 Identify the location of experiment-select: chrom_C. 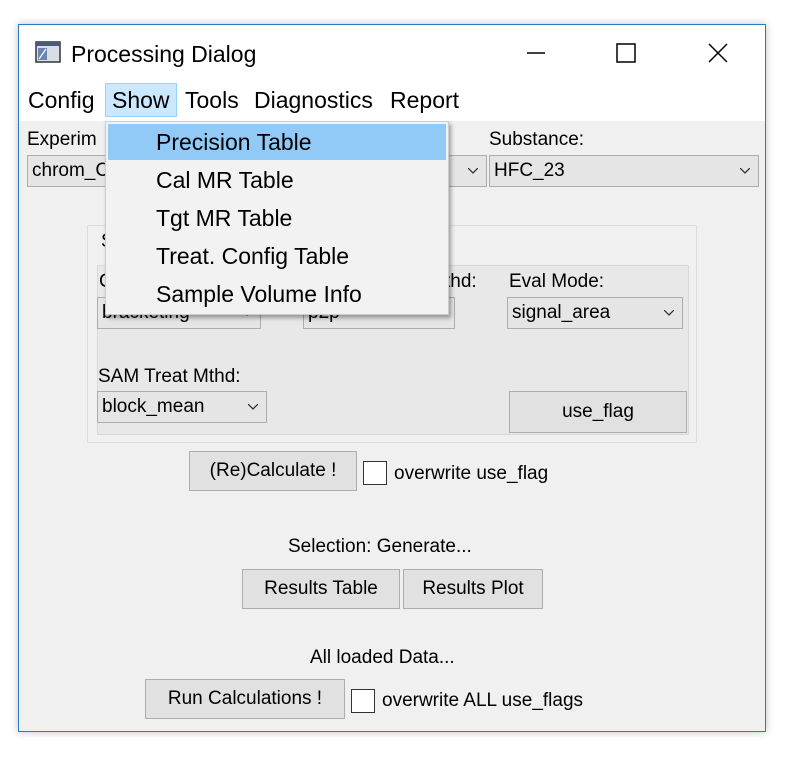
(72, 171).